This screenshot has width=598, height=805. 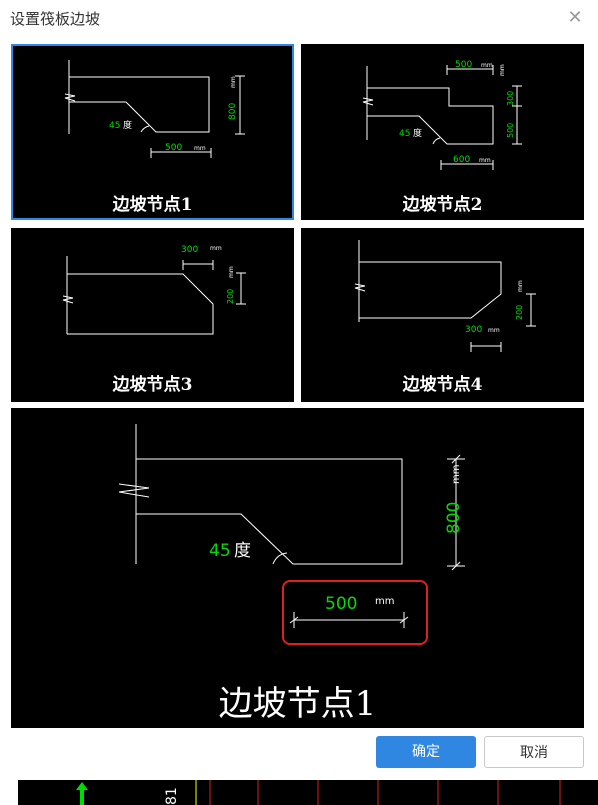 I want to click on slope-node-3-label: 边坡节点3, so click(x=152, y=385).